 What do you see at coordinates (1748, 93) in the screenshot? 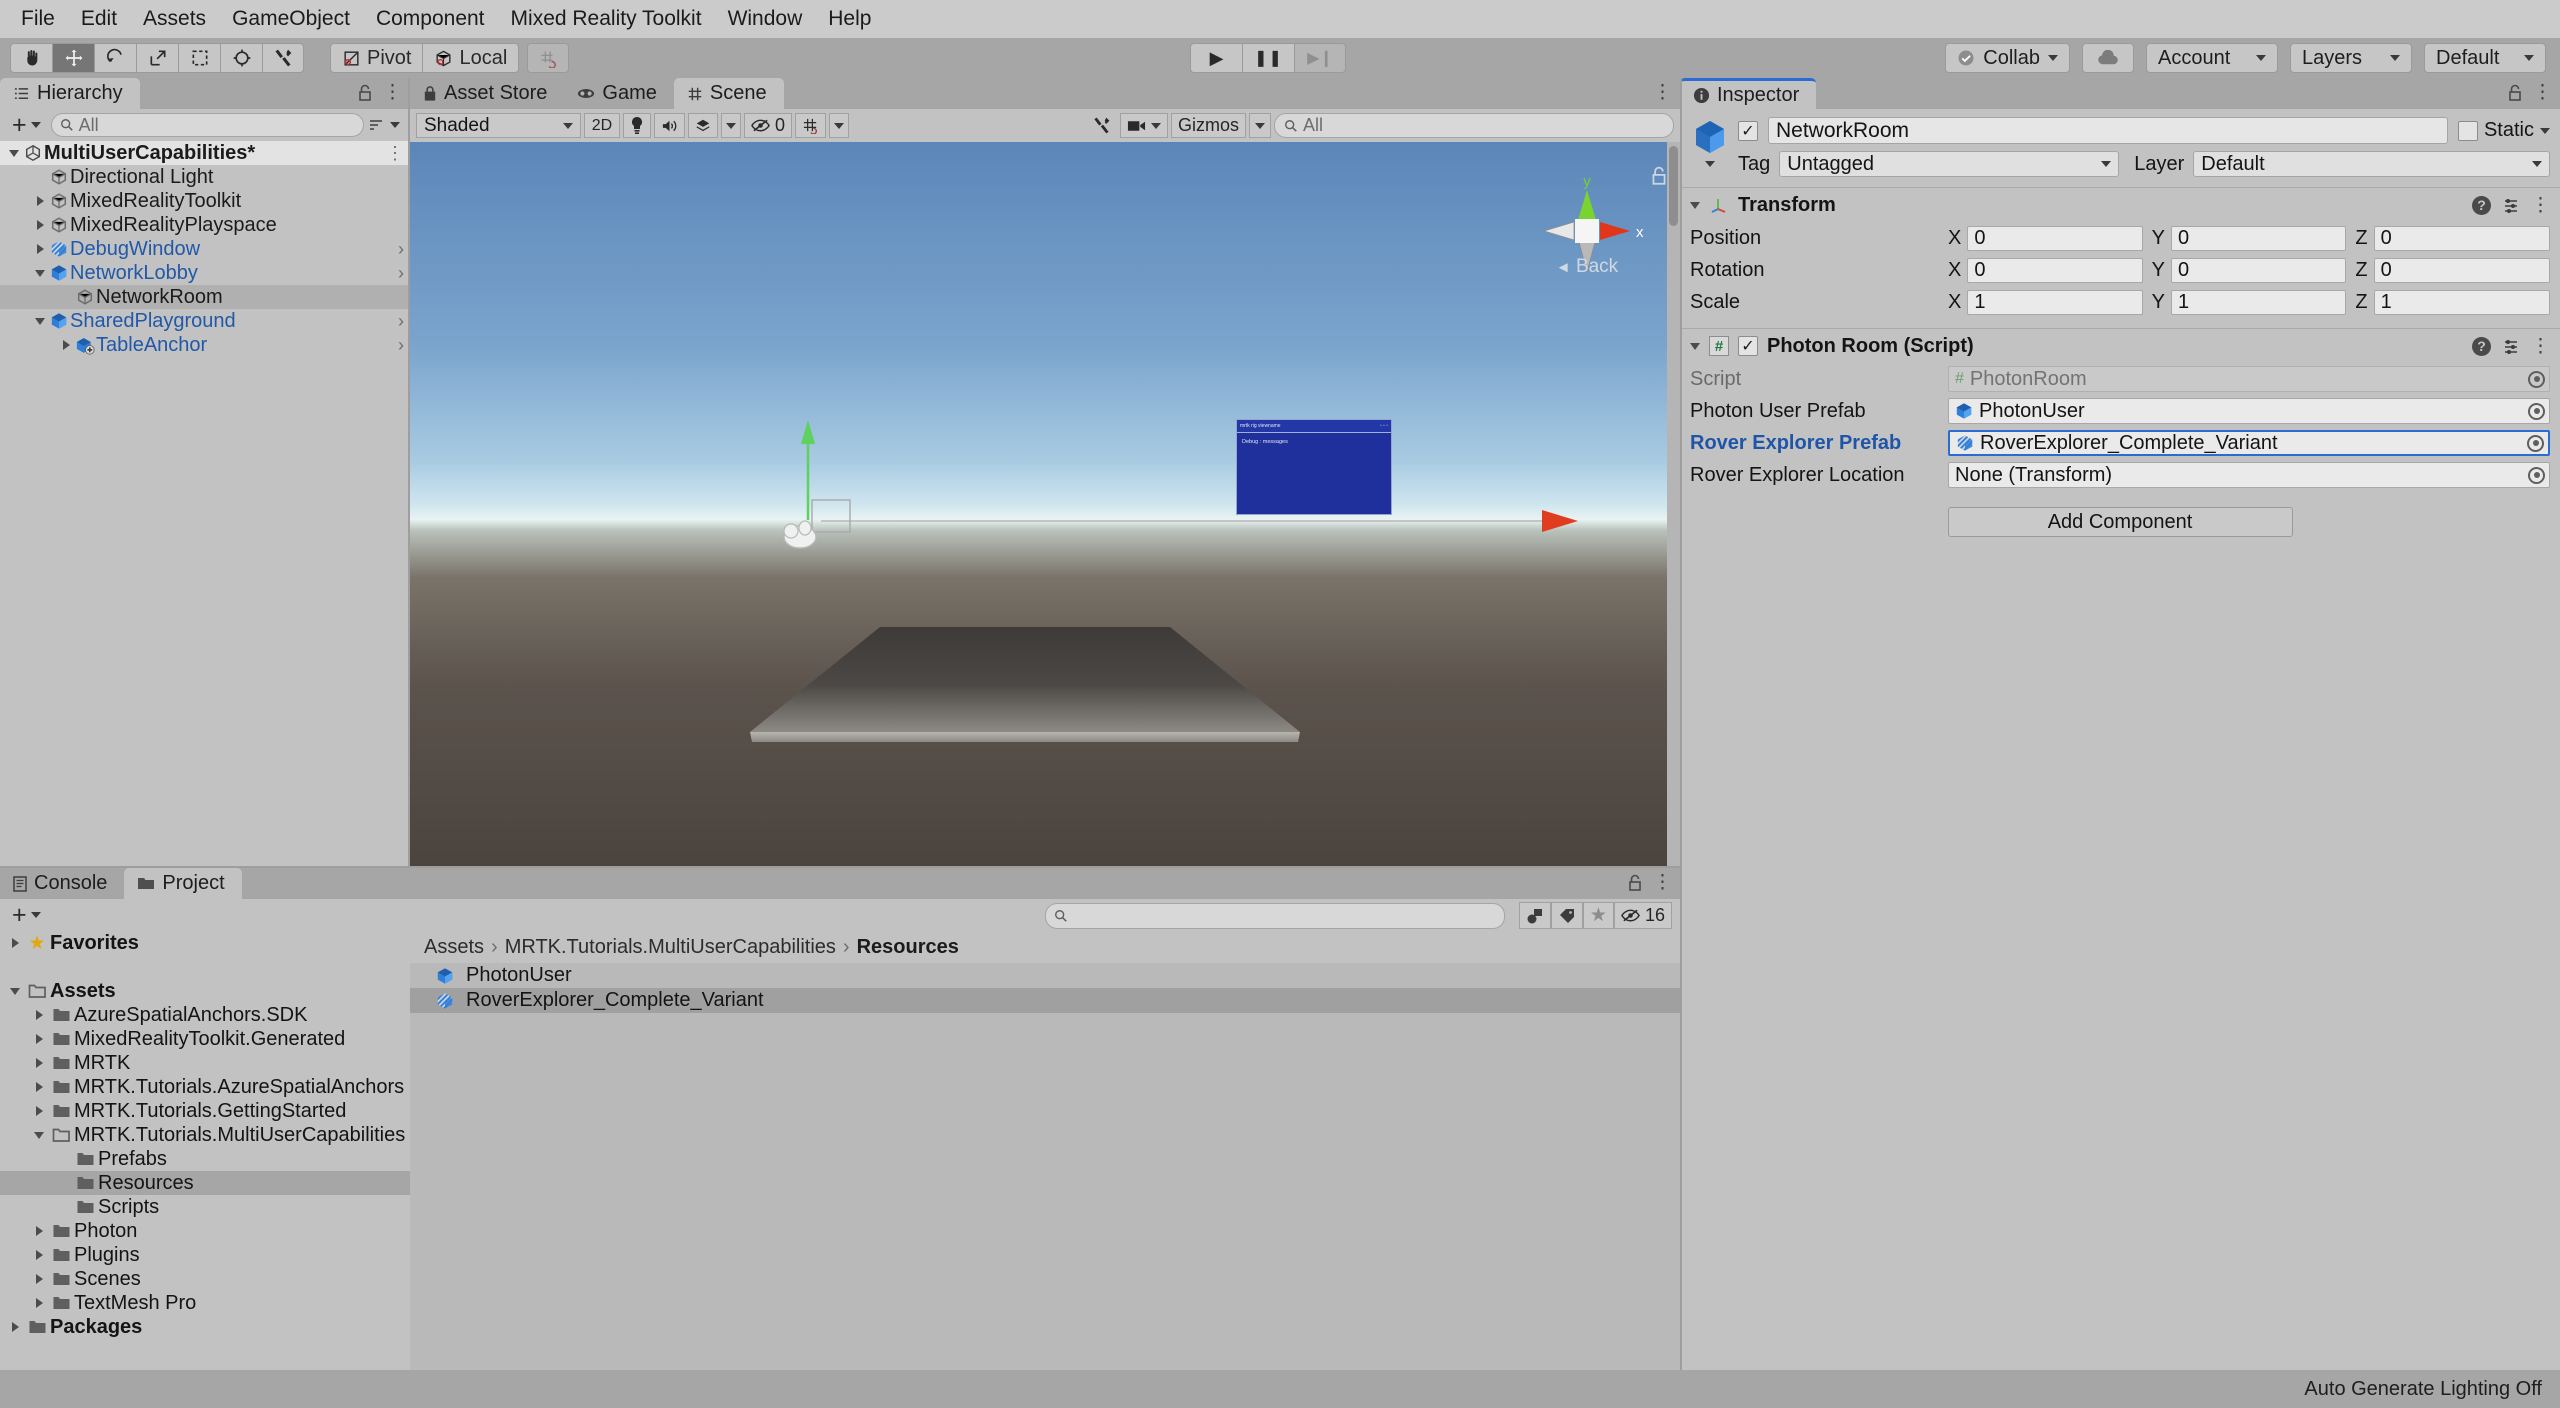
I see `tab-inspector: Inspector` at bounding box center [1748, 93].